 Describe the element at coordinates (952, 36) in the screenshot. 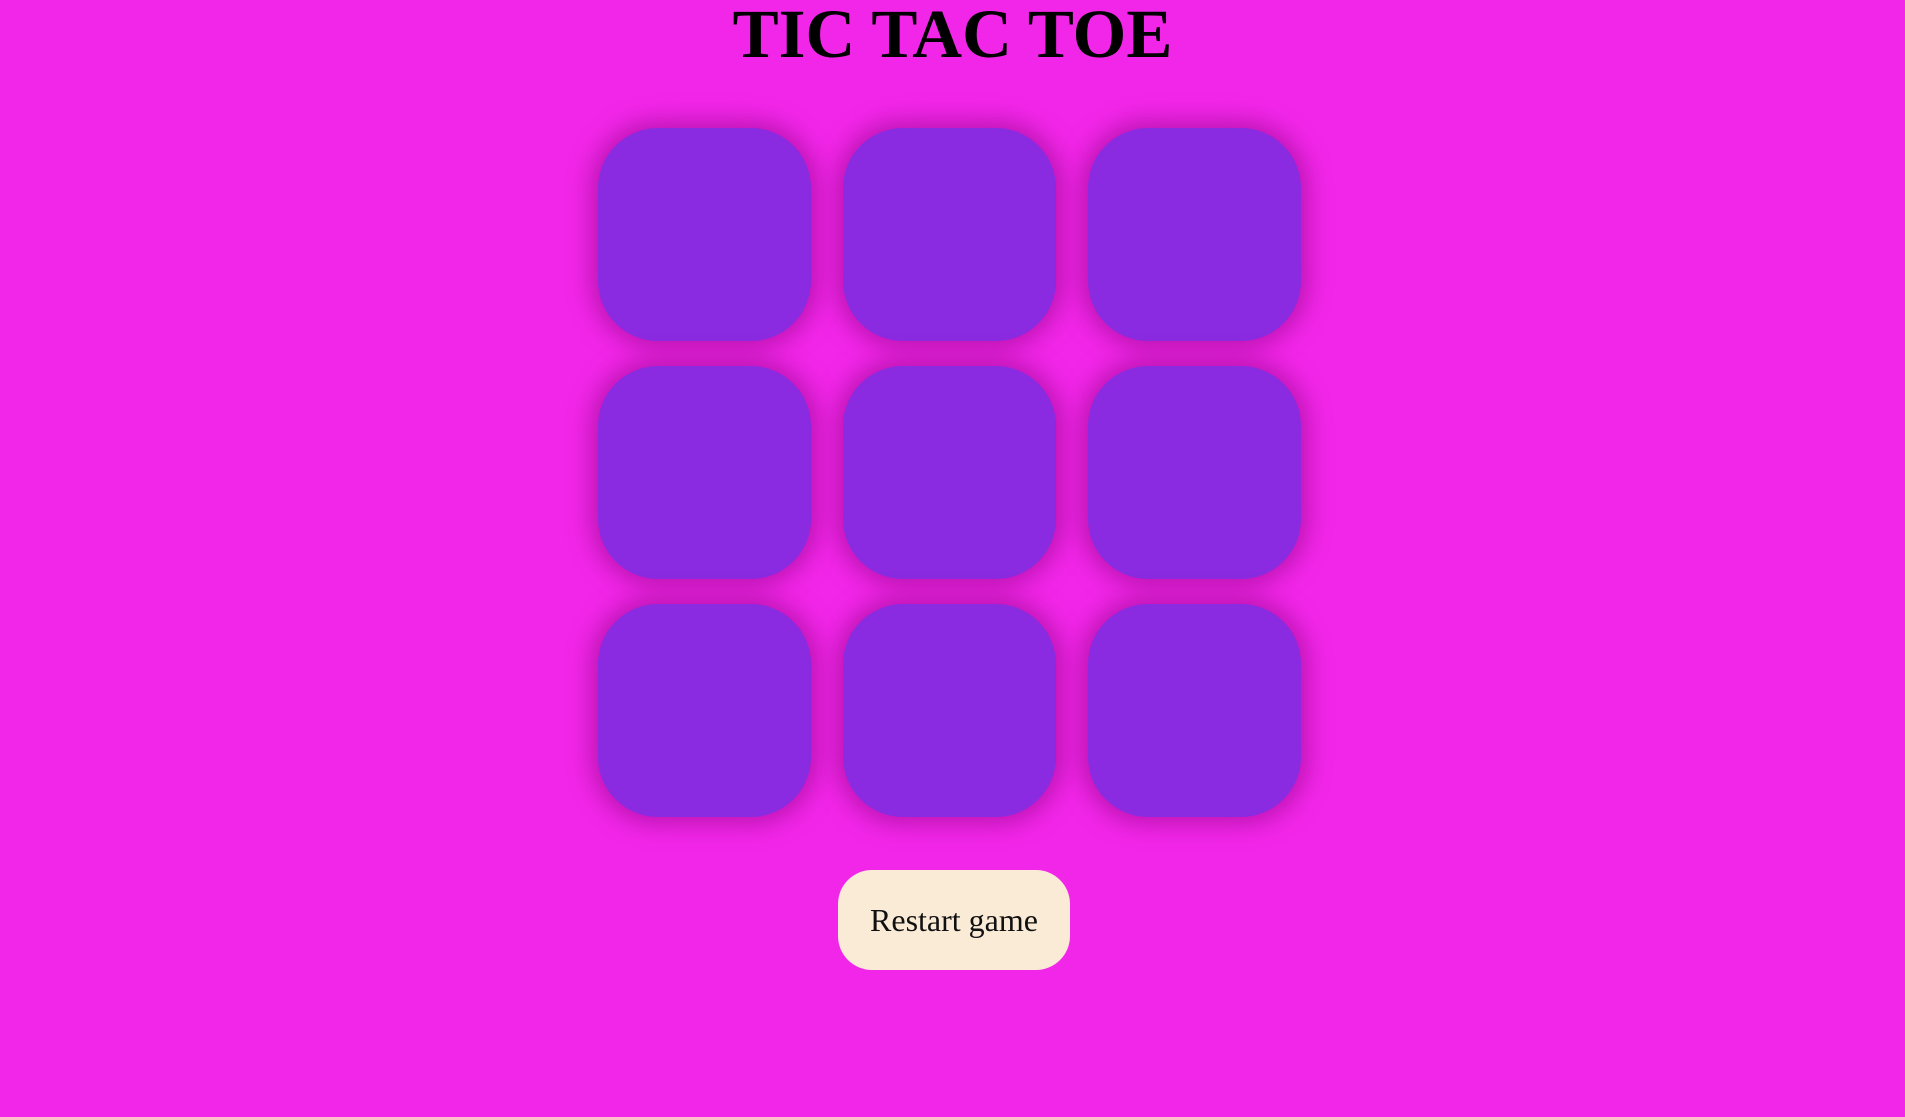

I see `page-title: TIC TAC TOE` at that location.